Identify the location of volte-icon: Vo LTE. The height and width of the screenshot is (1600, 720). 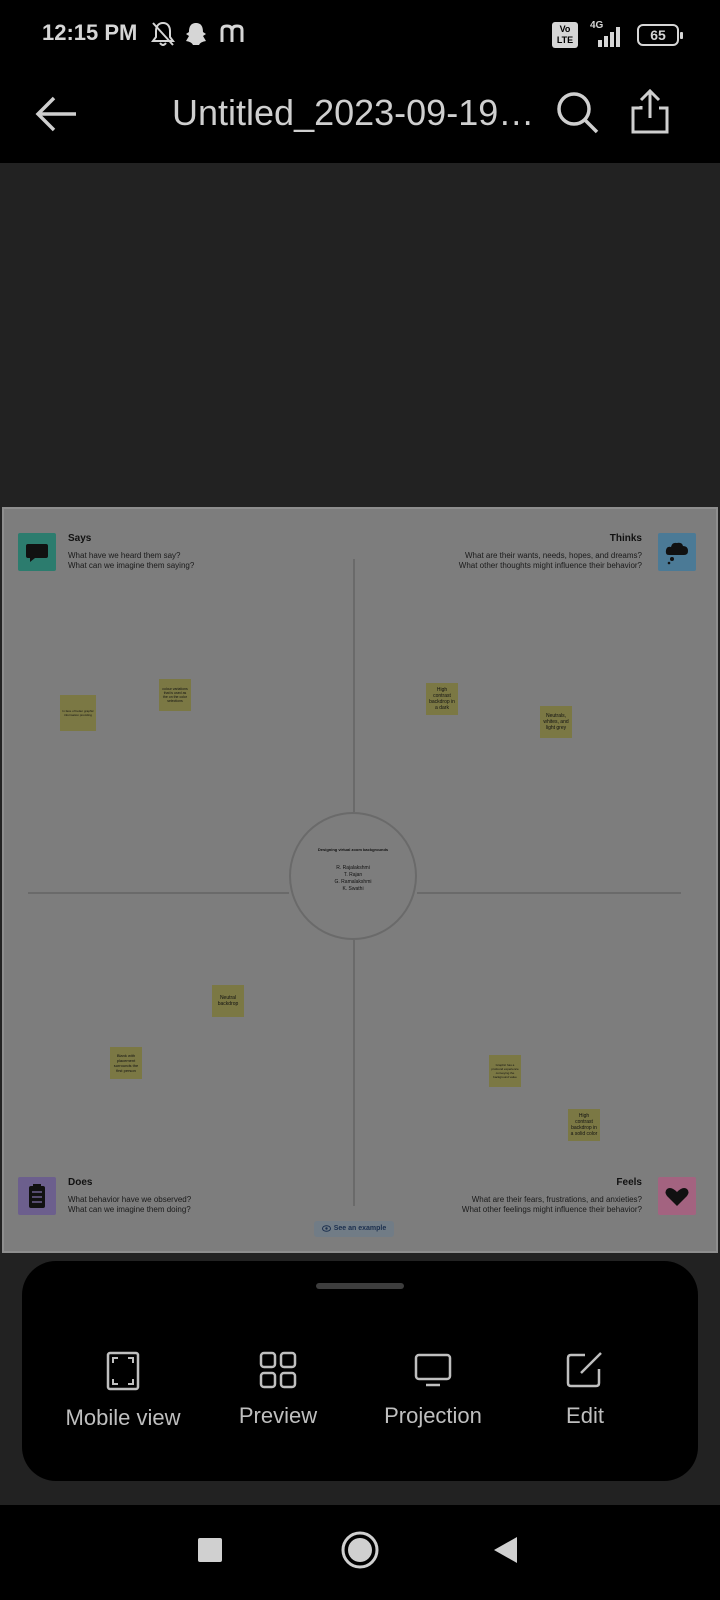
(565, 35).